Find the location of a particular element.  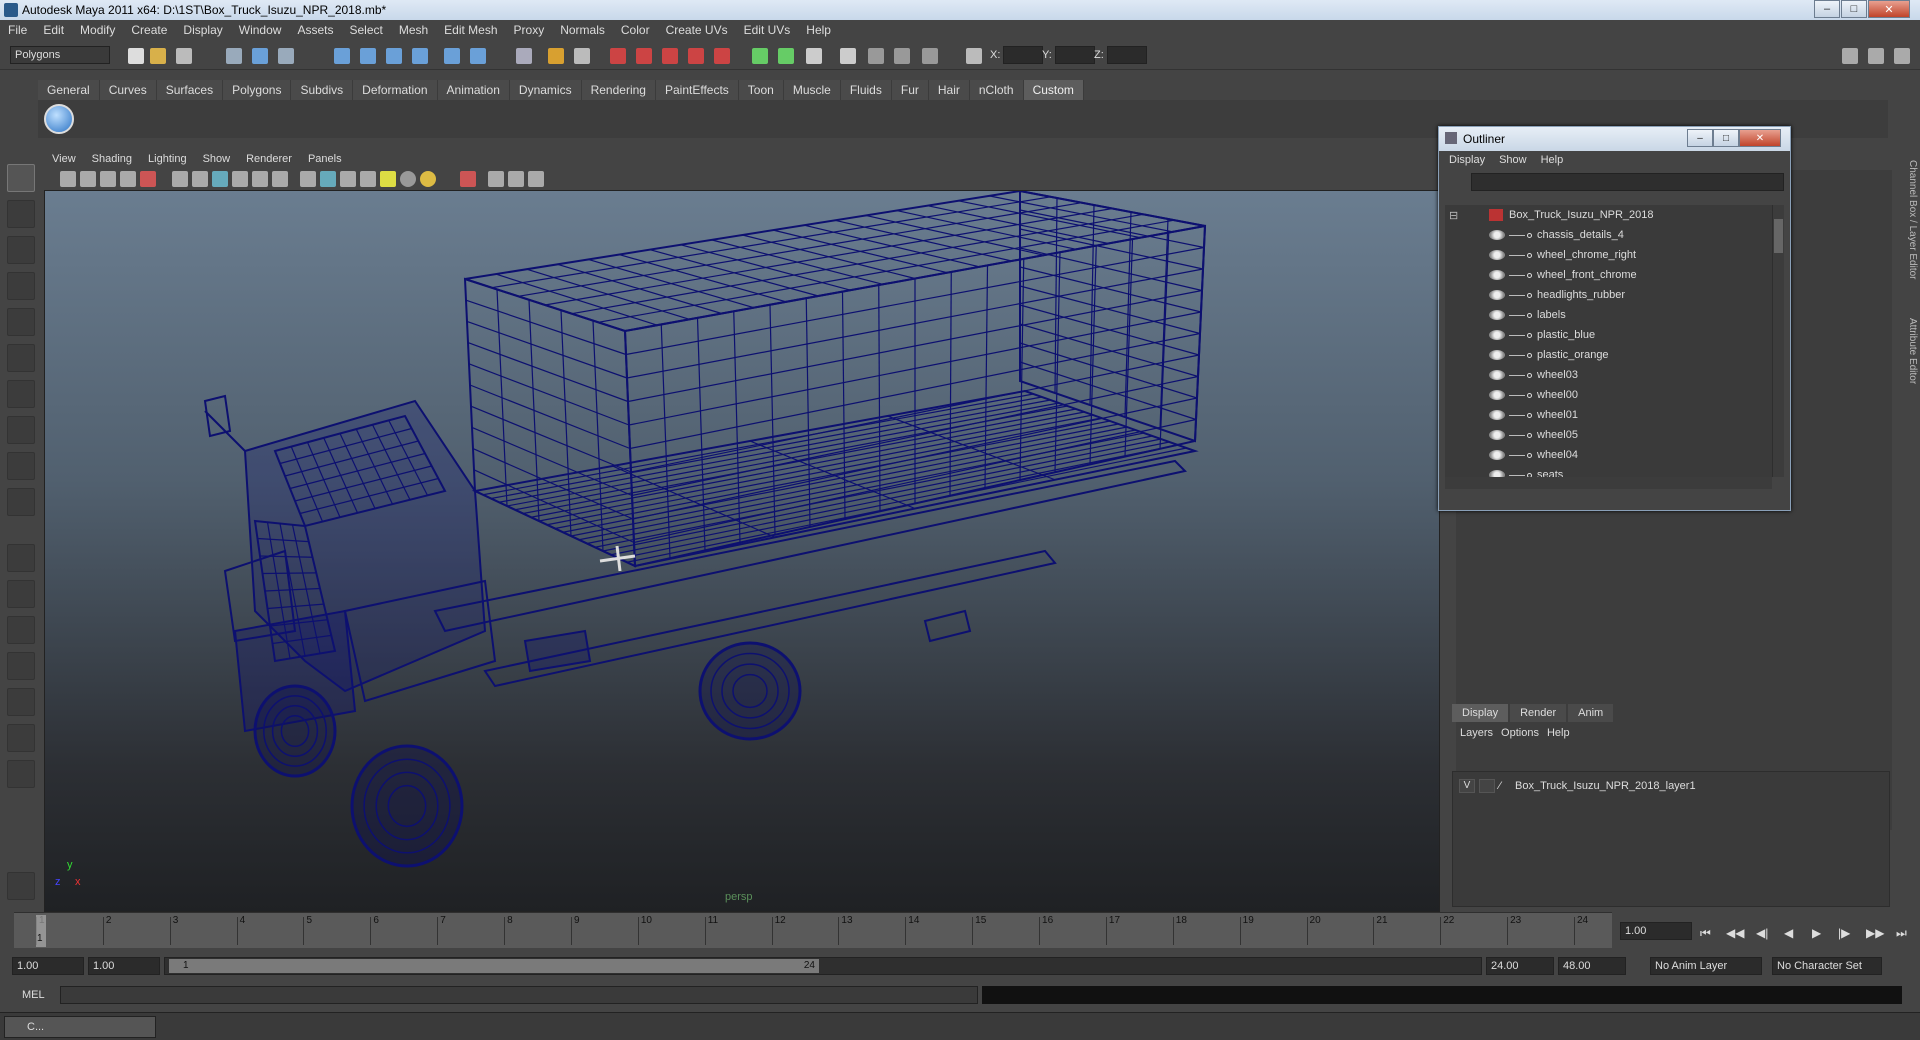

wireframe-on-shaded-icon is located at coordinates (348, 179).